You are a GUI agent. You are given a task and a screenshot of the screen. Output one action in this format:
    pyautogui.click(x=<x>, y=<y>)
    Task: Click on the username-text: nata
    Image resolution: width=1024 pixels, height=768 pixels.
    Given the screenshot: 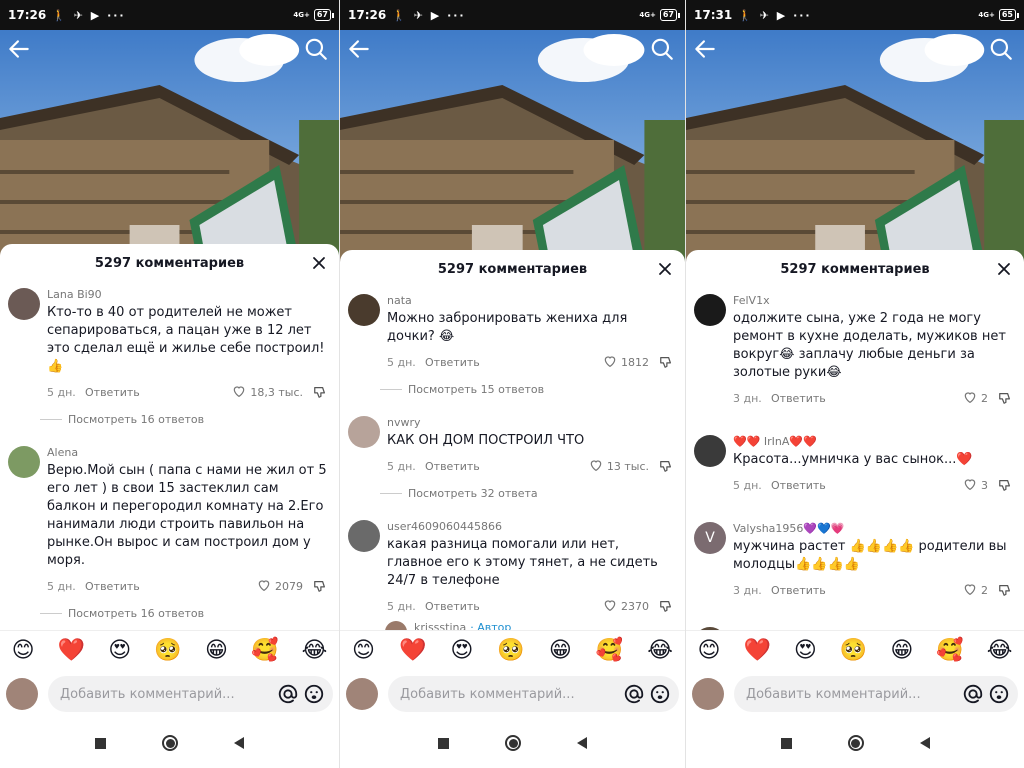 What is the action you would take?
    pyautogui.click(x=399, y=301)
    